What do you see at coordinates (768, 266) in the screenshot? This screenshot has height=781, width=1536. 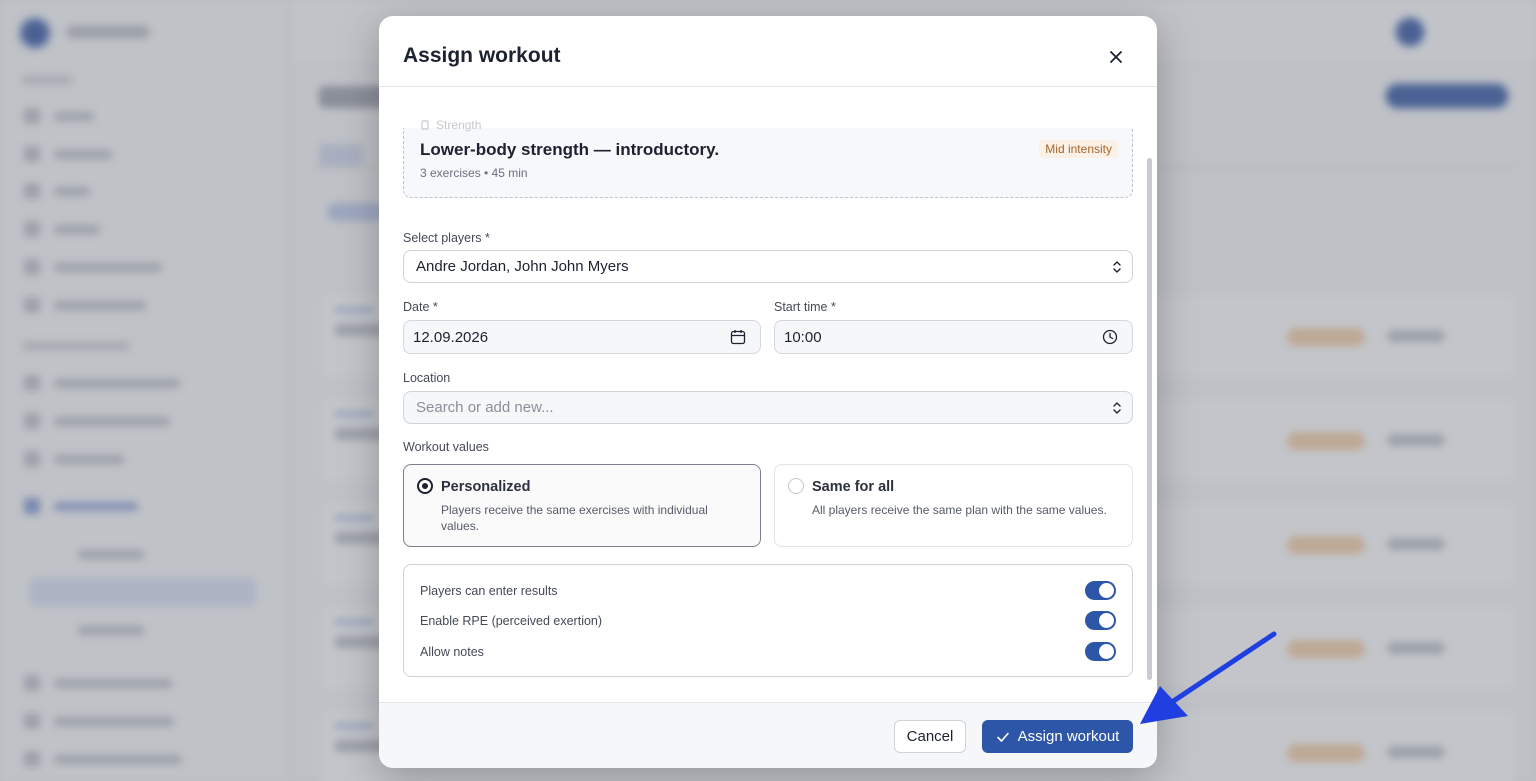 I see `players-select: Andre Jordan, John John Myers` at bounding box center [768, 266].